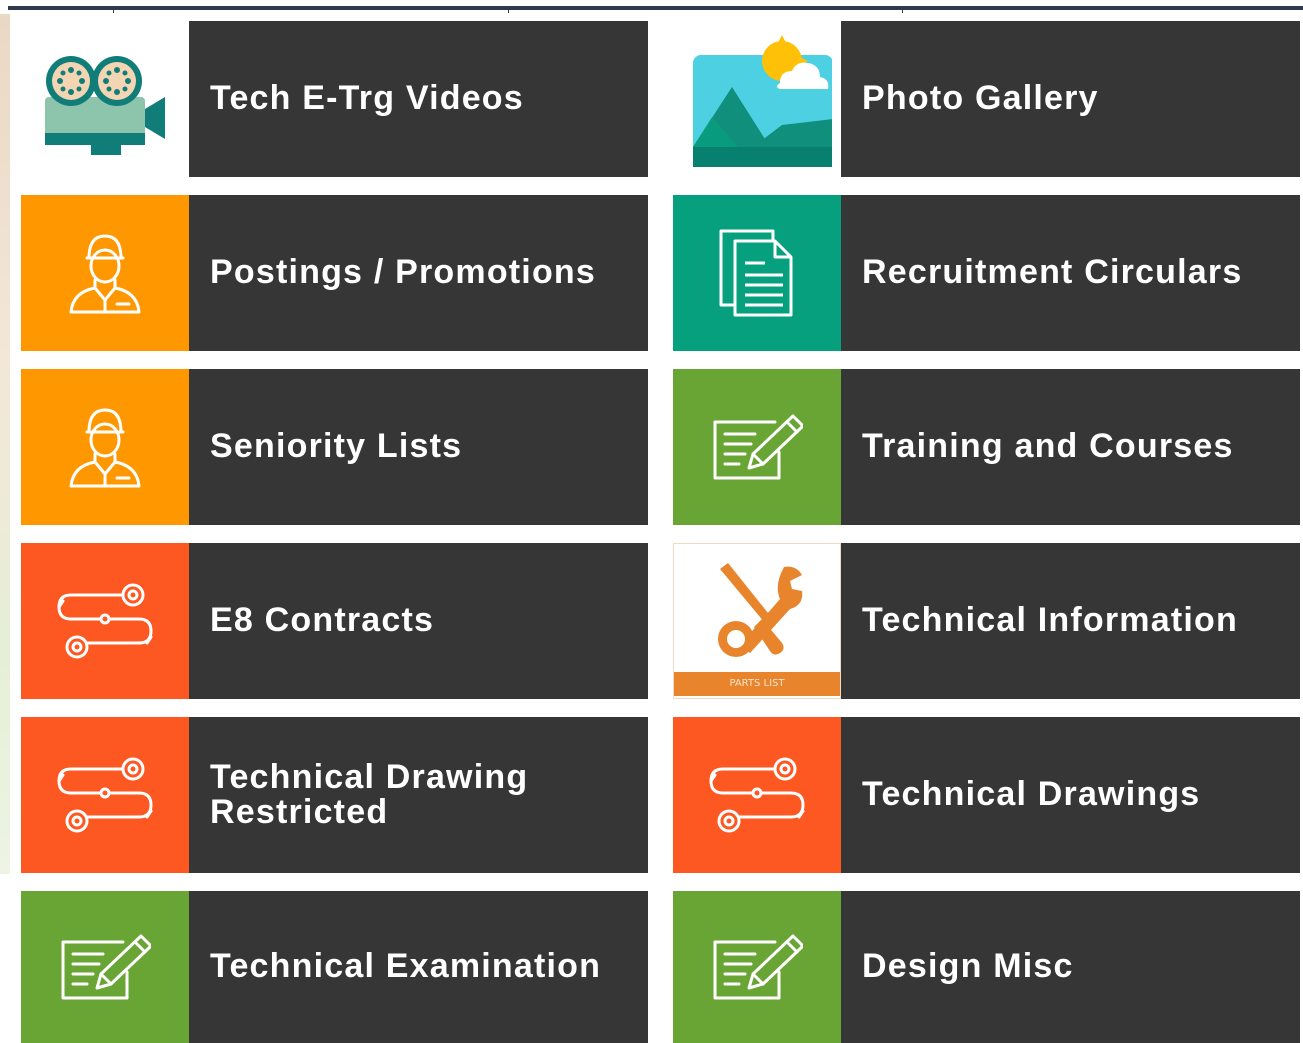  What do you see at coordinates (105, 99) in the screenshot?
I see `video-camera-icon` at bounding box center [105, 99].